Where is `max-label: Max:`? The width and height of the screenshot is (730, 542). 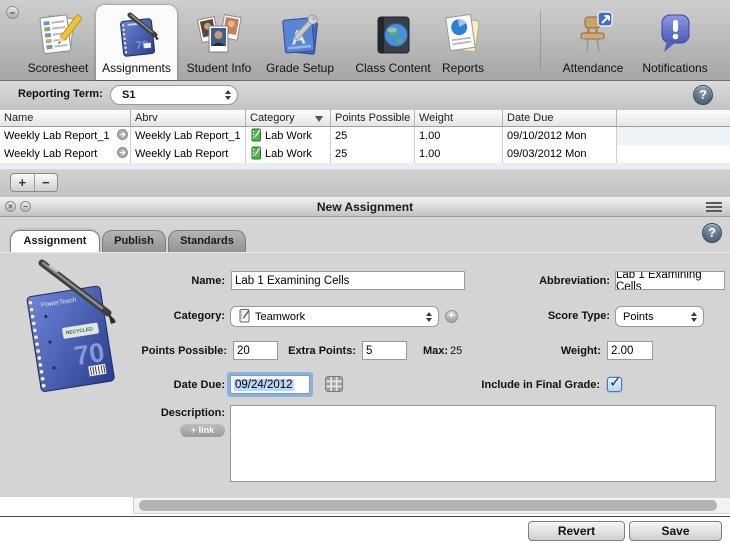 max-label: Max: is located at coordinates (436, 351).